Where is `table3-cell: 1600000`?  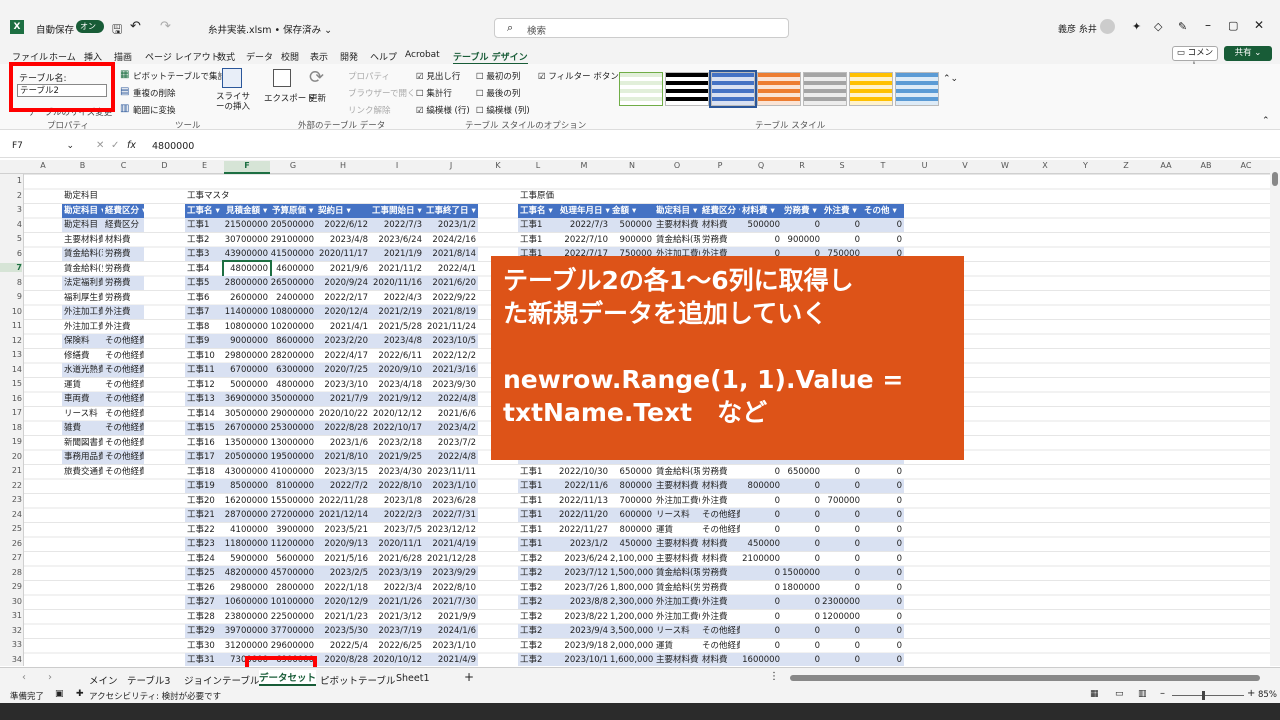
table3-cell: 1600000 is located at coordinates (761, 659).